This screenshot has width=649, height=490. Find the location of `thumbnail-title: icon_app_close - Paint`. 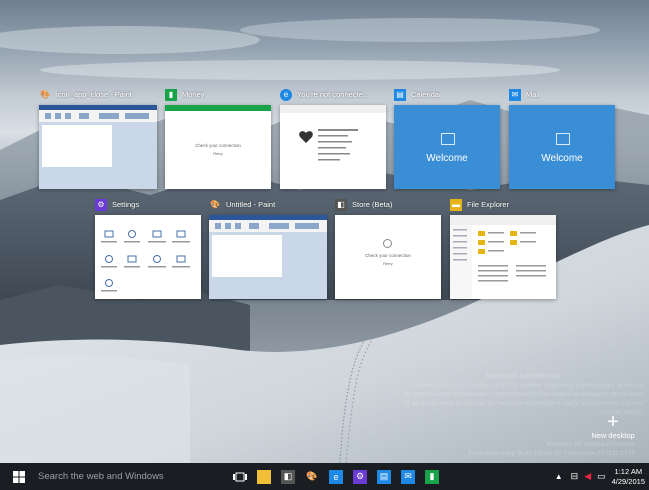

thumbnail-title: icon_app_close - Paint is located at coordinates (94, 94).